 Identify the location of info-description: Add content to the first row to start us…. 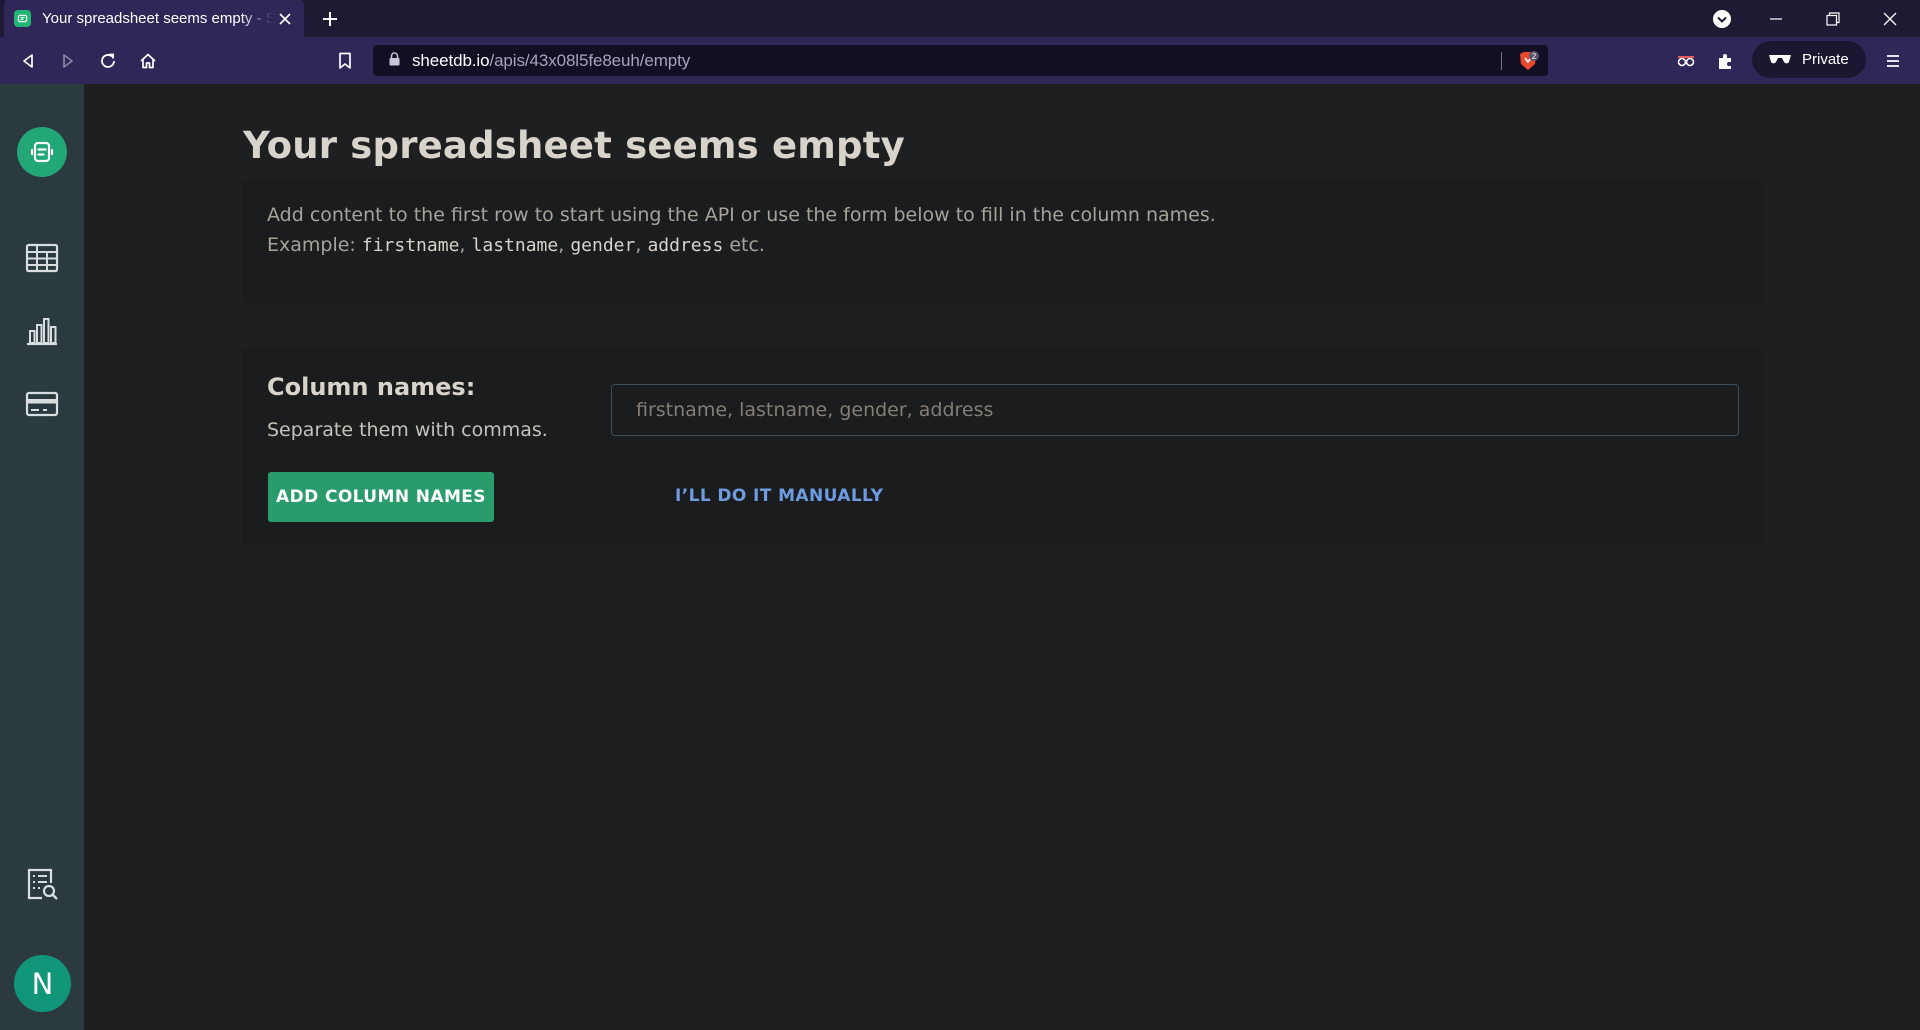
(741, 215).